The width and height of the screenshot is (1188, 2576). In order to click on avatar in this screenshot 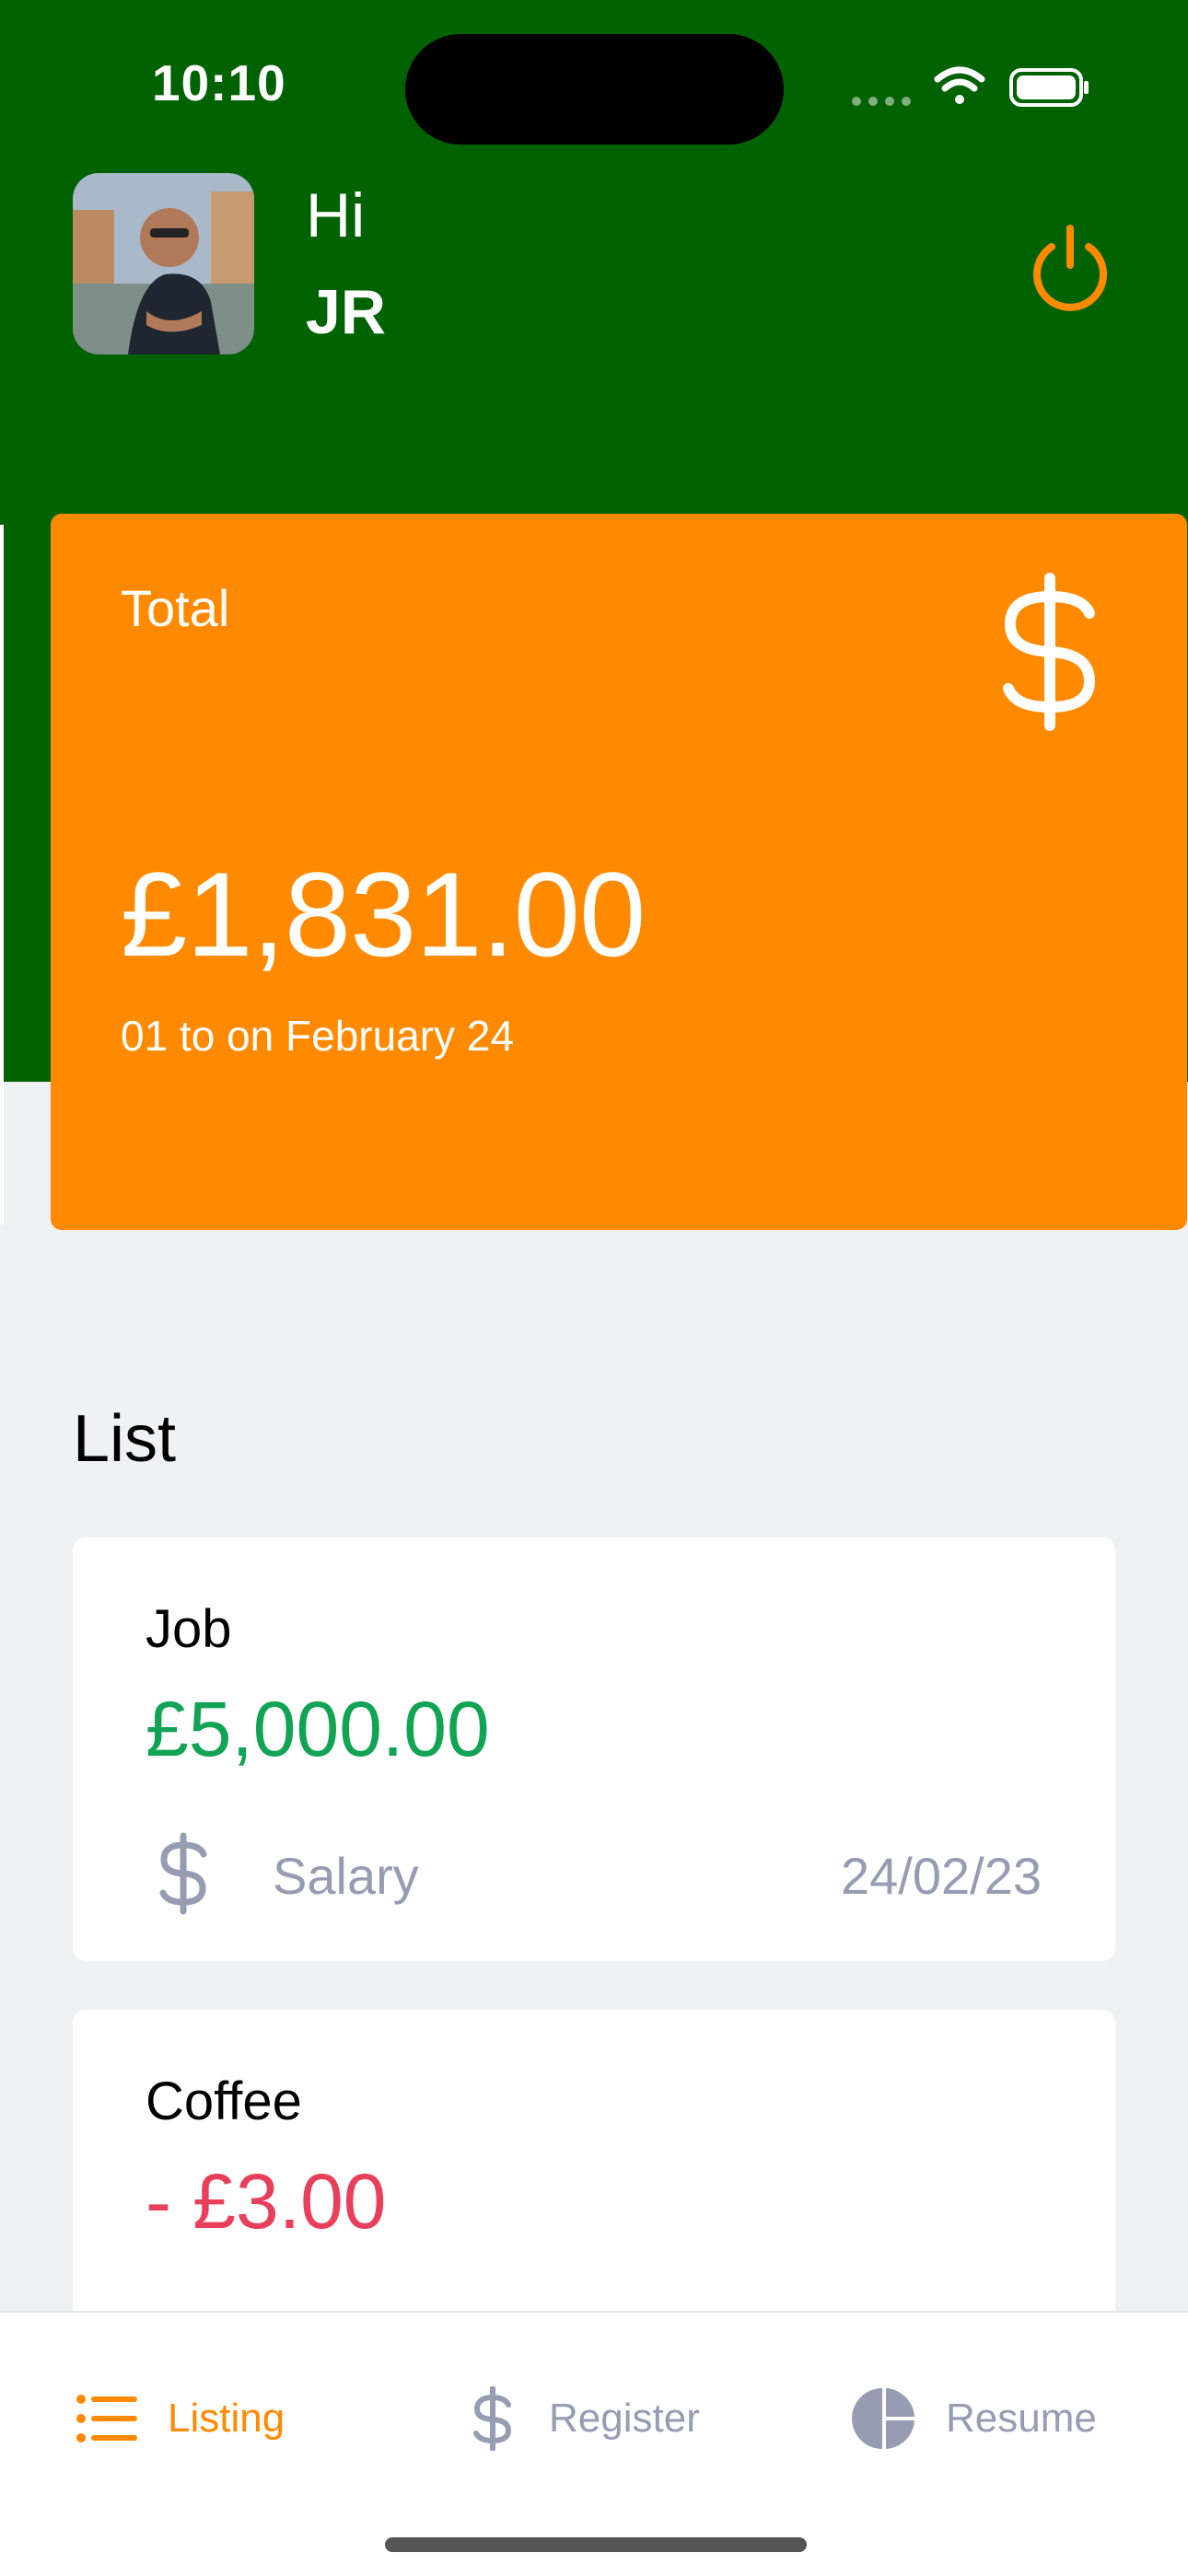, I will do `click(163, 263)`.